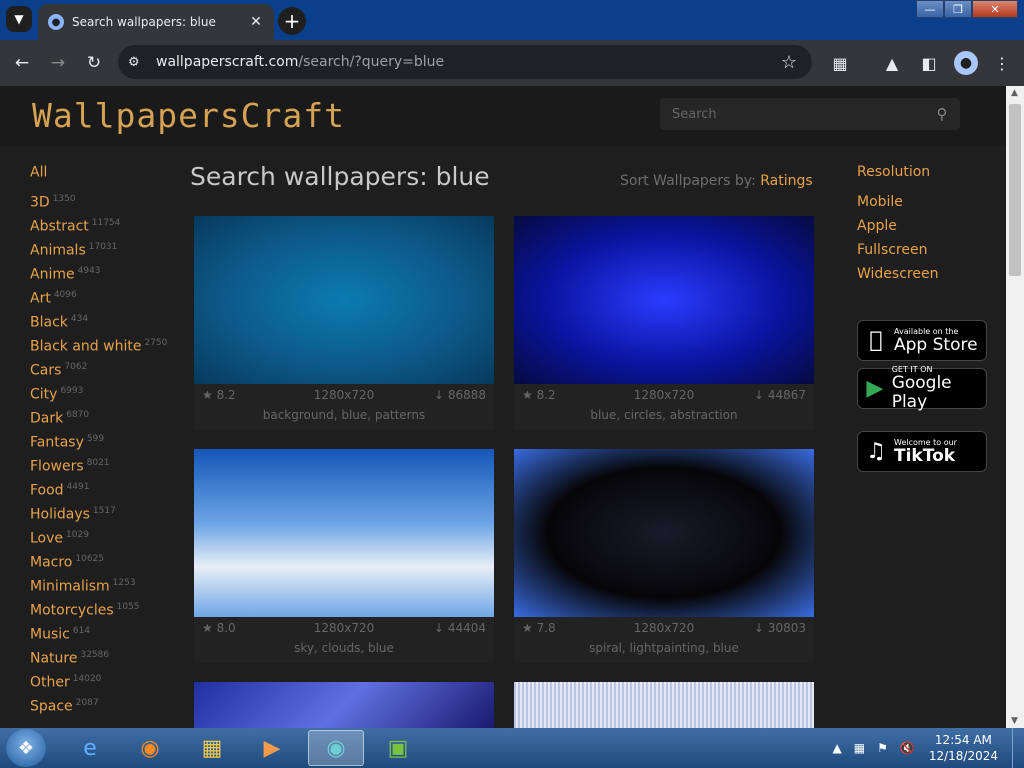 Image resolution: width=1024 pixels, height=768 pixels. What do you see at coordinates (344, 415) in the screenshot?
I see `wallpaper-tags: background, blue, patterns` at bounding box center [344, 415].